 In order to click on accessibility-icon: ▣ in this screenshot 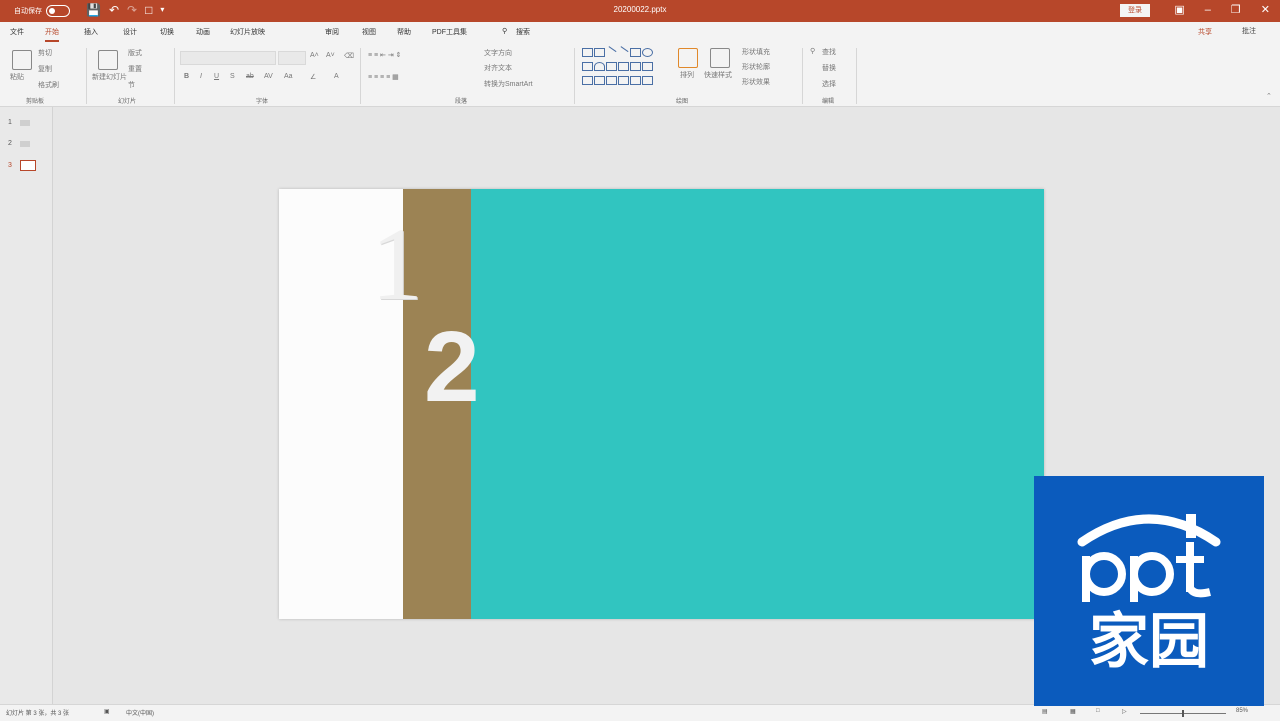, I will do `click(107, 711)`.